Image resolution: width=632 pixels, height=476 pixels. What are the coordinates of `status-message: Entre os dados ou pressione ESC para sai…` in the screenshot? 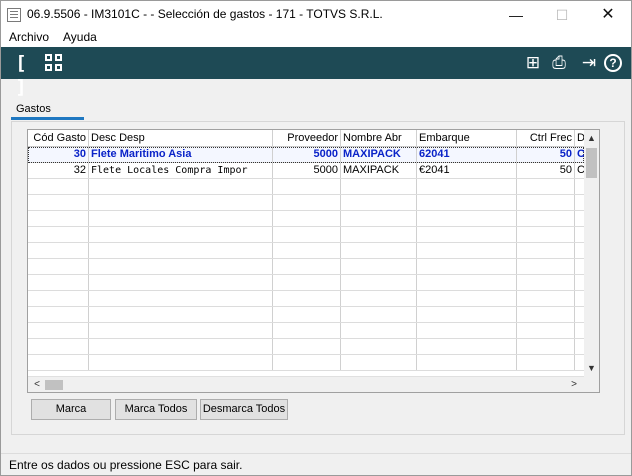 It's located at (126, 465).